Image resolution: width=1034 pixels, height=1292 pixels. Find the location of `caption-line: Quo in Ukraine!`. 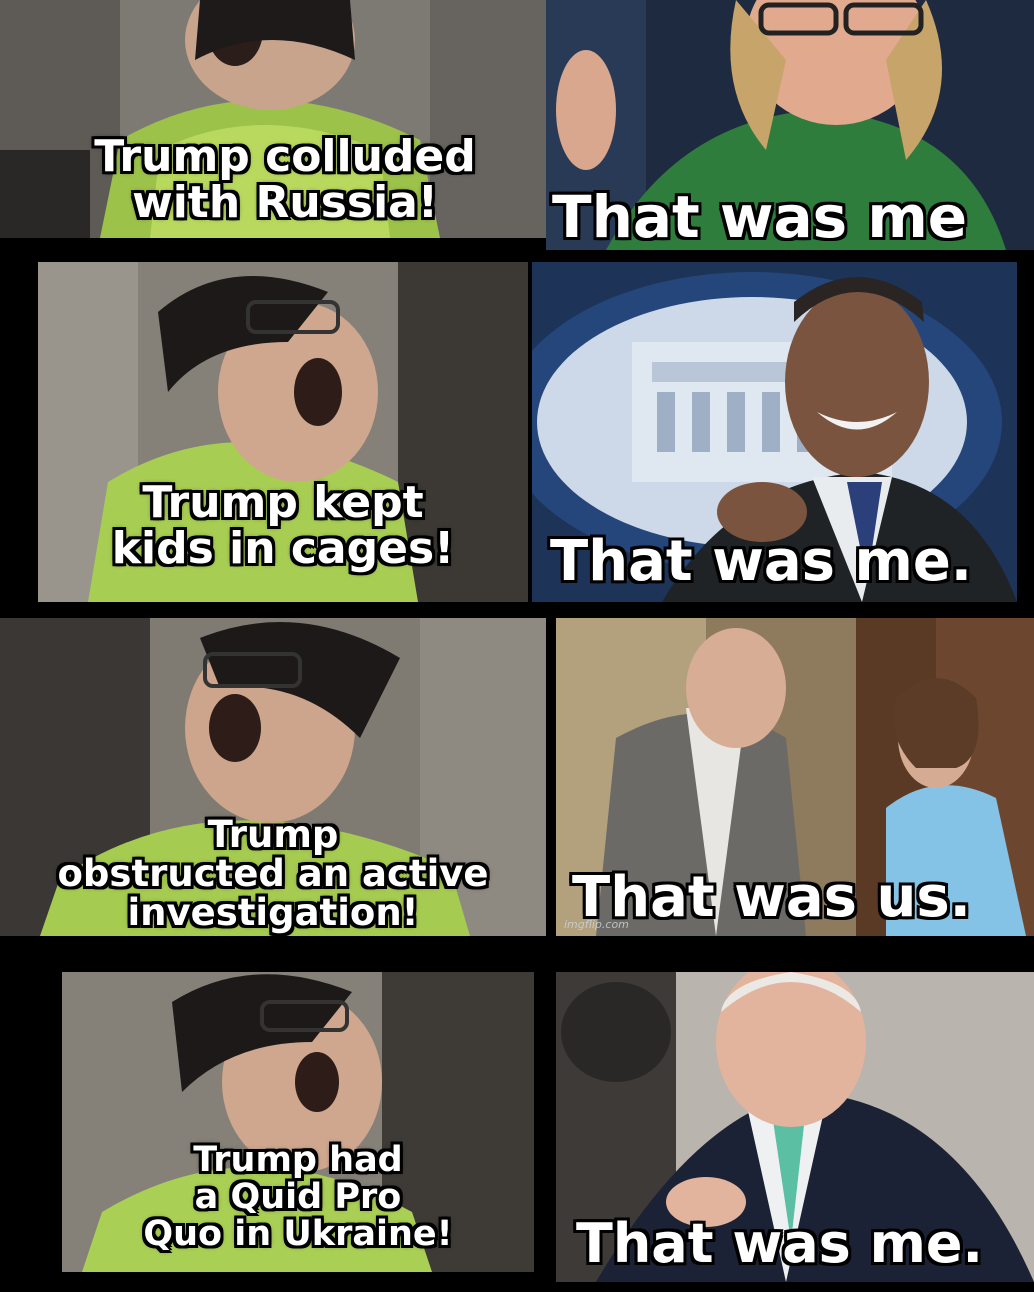

caption-line: Quo in Ukraine! is located at coordinates (298, 1233).